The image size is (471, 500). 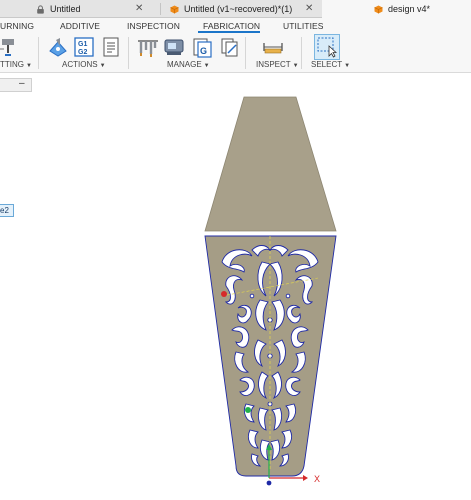 What do you see at coordinates (305, 478) in the screenshot?
I see `x-axis-arrow` at bounding box center [305, 478].